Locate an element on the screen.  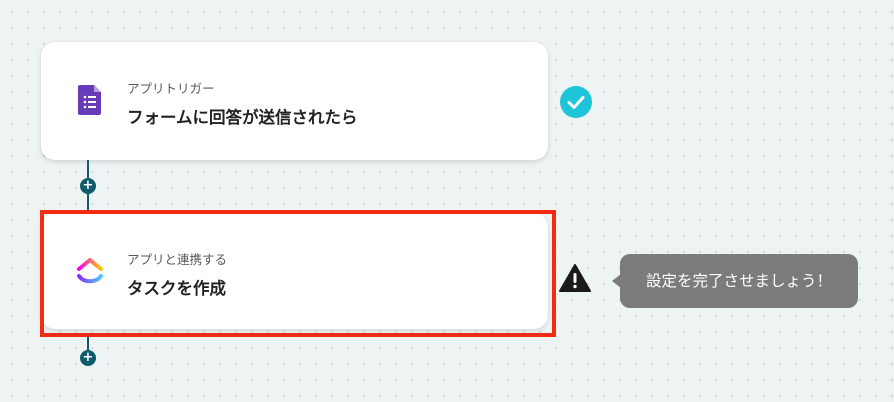
add-step-button: + is located at coordinates (88, 186).